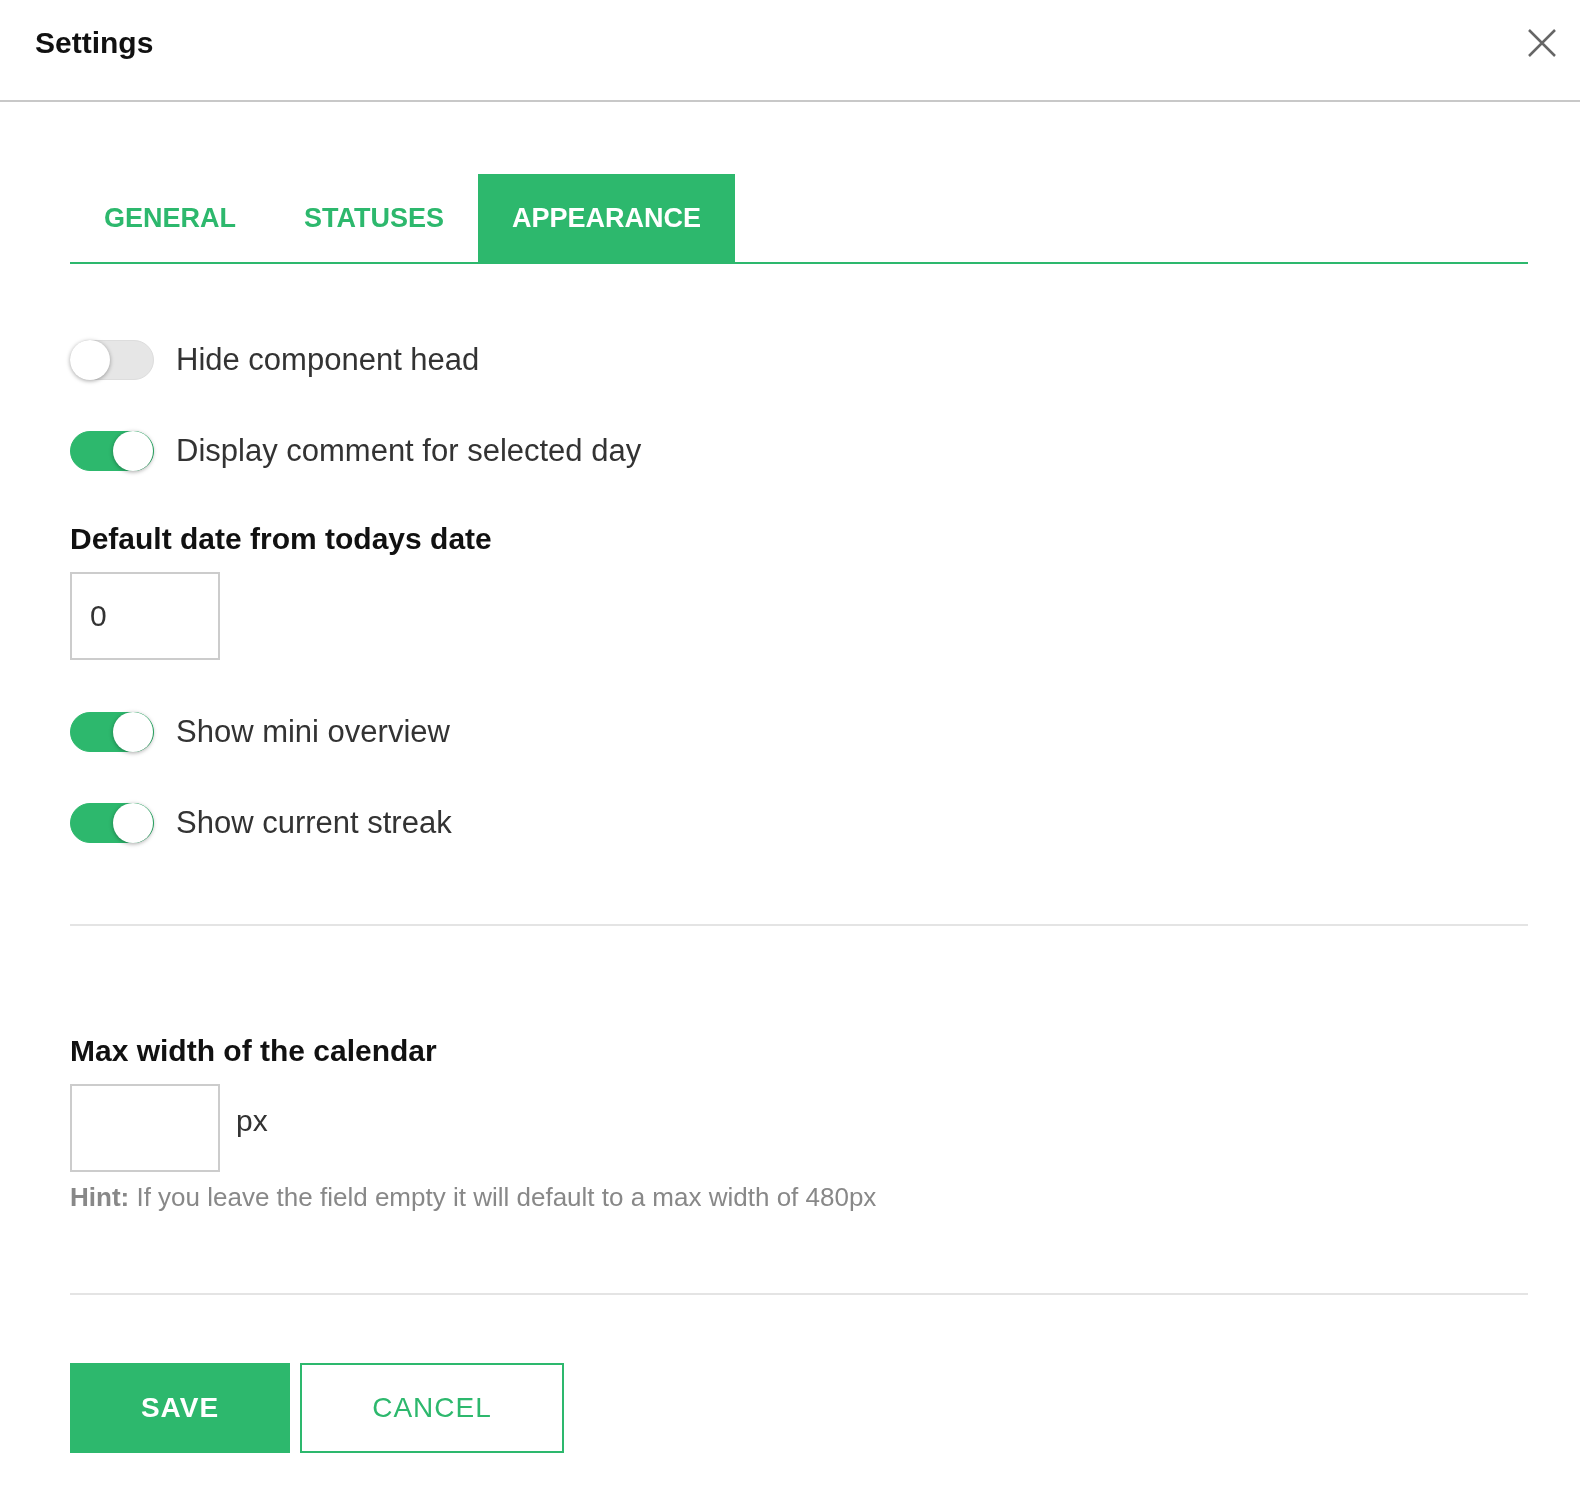 This screenshot has height=1494, width=1580. What do you see at coordinates (94, 43) in the screenshot?
I see `window-title: Settings` at bounding box center [94, 43].